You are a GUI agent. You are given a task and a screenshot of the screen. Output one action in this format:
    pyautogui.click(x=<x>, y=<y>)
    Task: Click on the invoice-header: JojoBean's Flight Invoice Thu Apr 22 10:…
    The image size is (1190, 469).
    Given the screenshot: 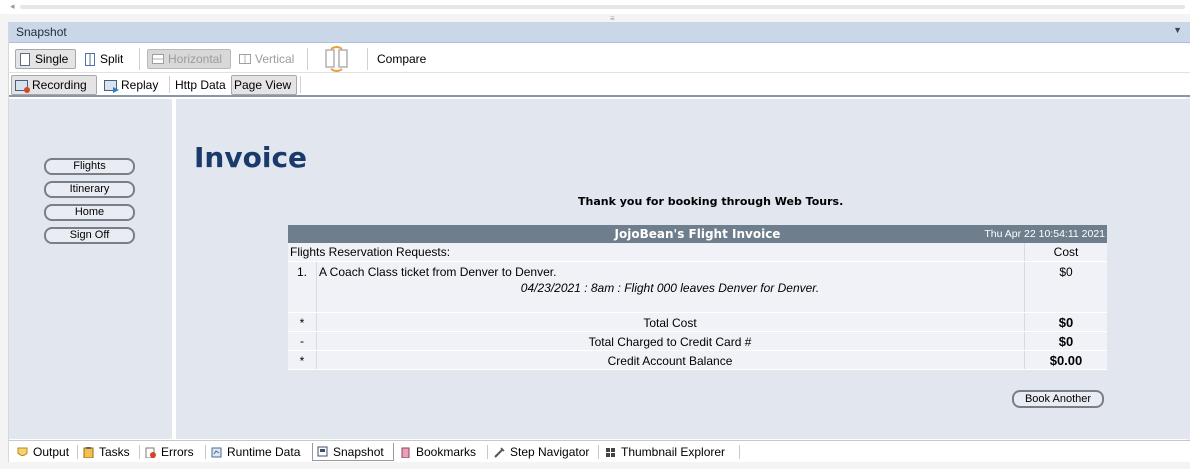 What is the action you would take?
    pyautogui.click(x=697, y=234)
    